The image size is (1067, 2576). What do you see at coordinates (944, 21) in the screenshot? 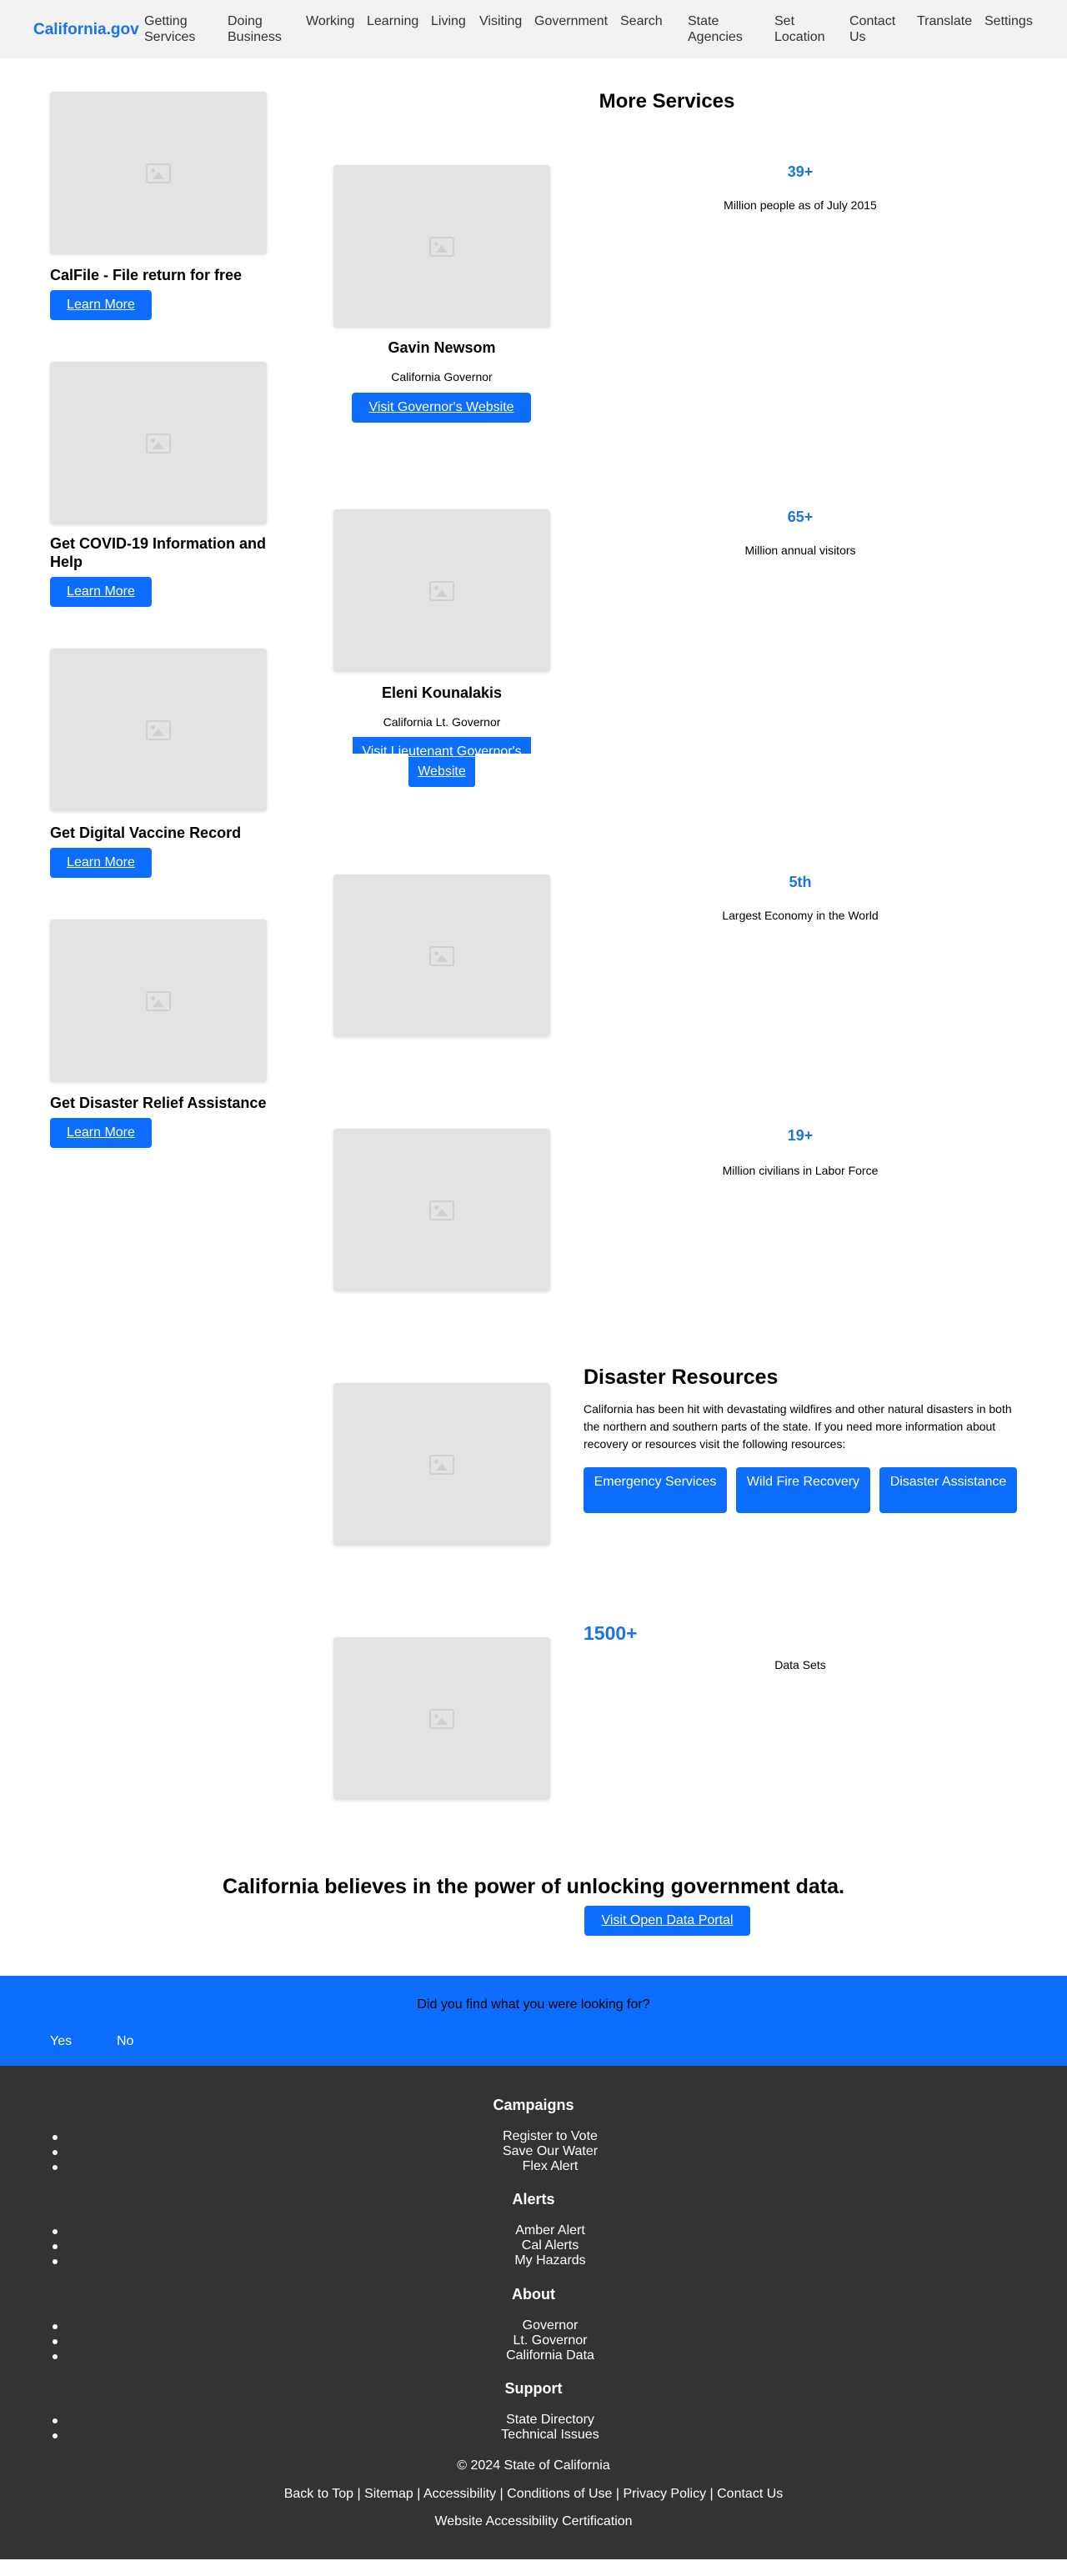
I see `nav-translate: Translate` at bounding box center [944, 21].